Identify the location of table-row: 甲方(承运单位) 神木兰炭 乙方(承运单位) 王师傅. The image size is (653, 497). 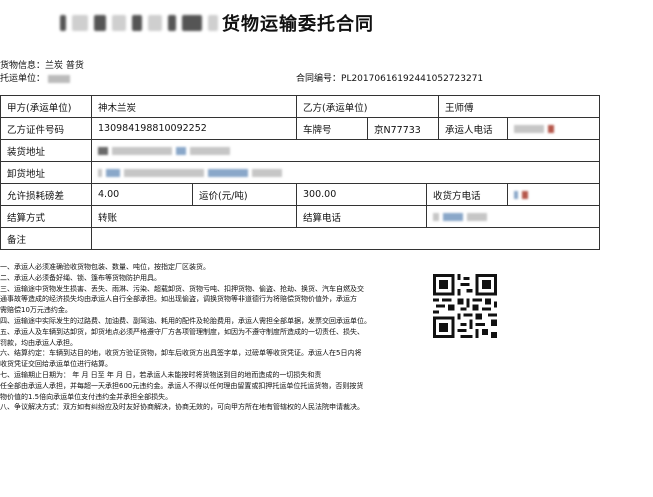
(300, 106).